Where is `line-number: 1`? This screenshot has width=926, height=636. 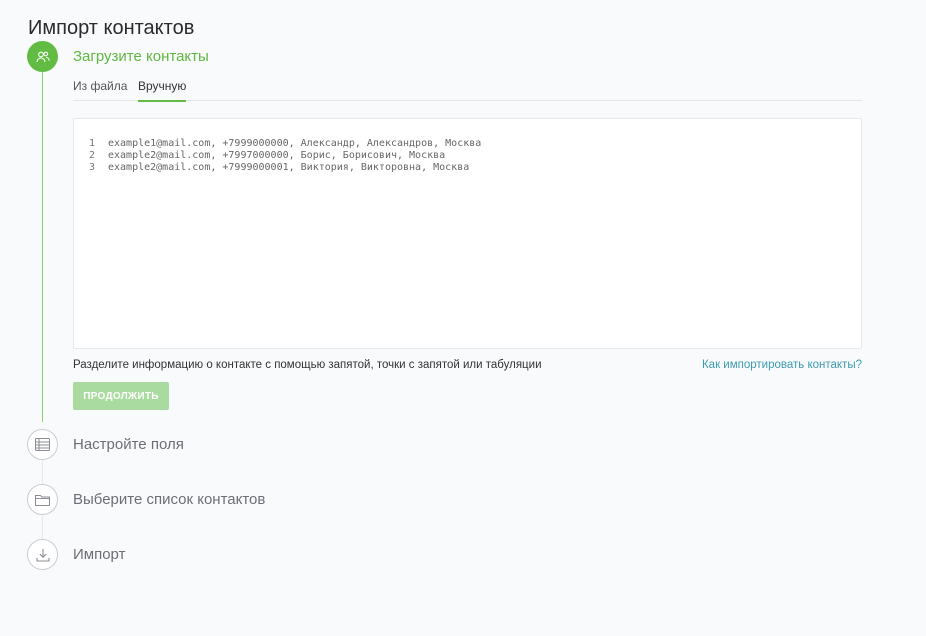 line-number: 1 is located at coordinates (91, 143).